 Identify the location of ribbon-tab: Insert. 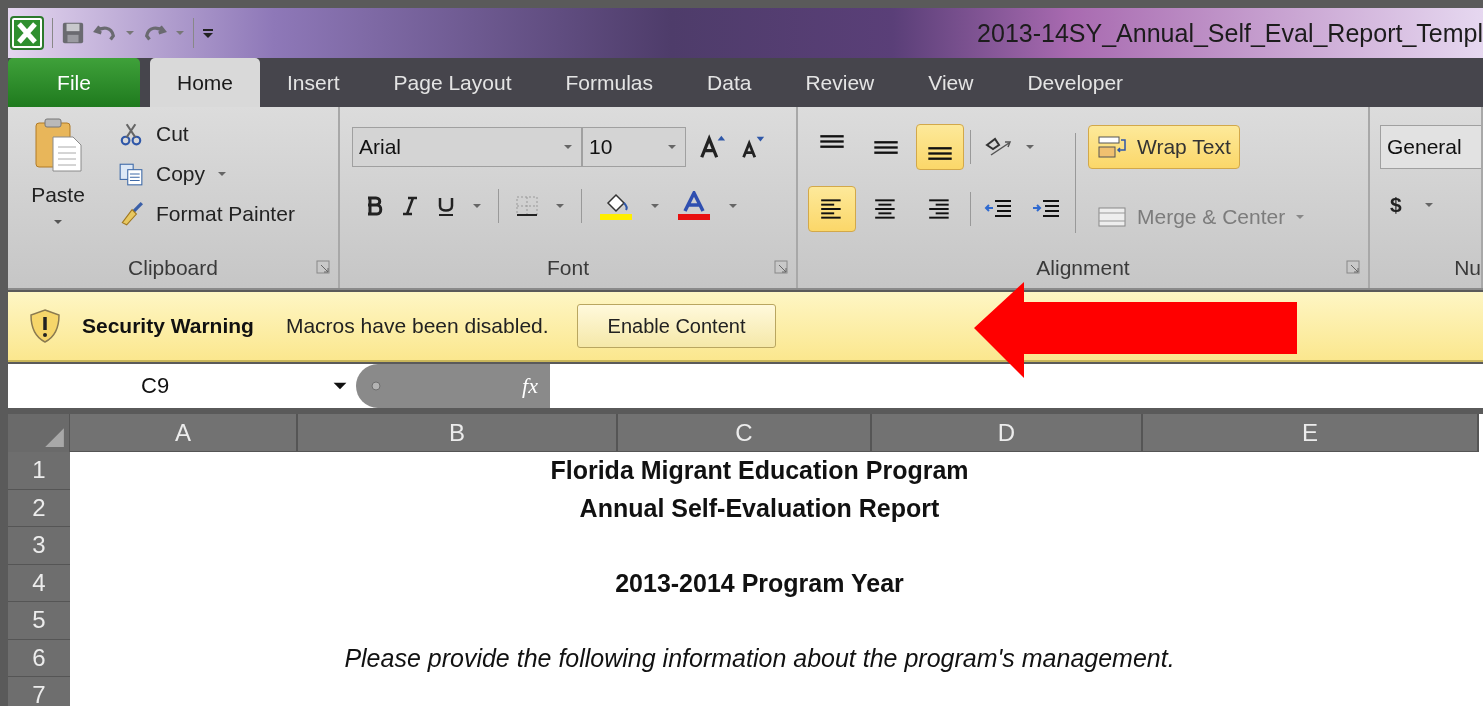
(313, 82).